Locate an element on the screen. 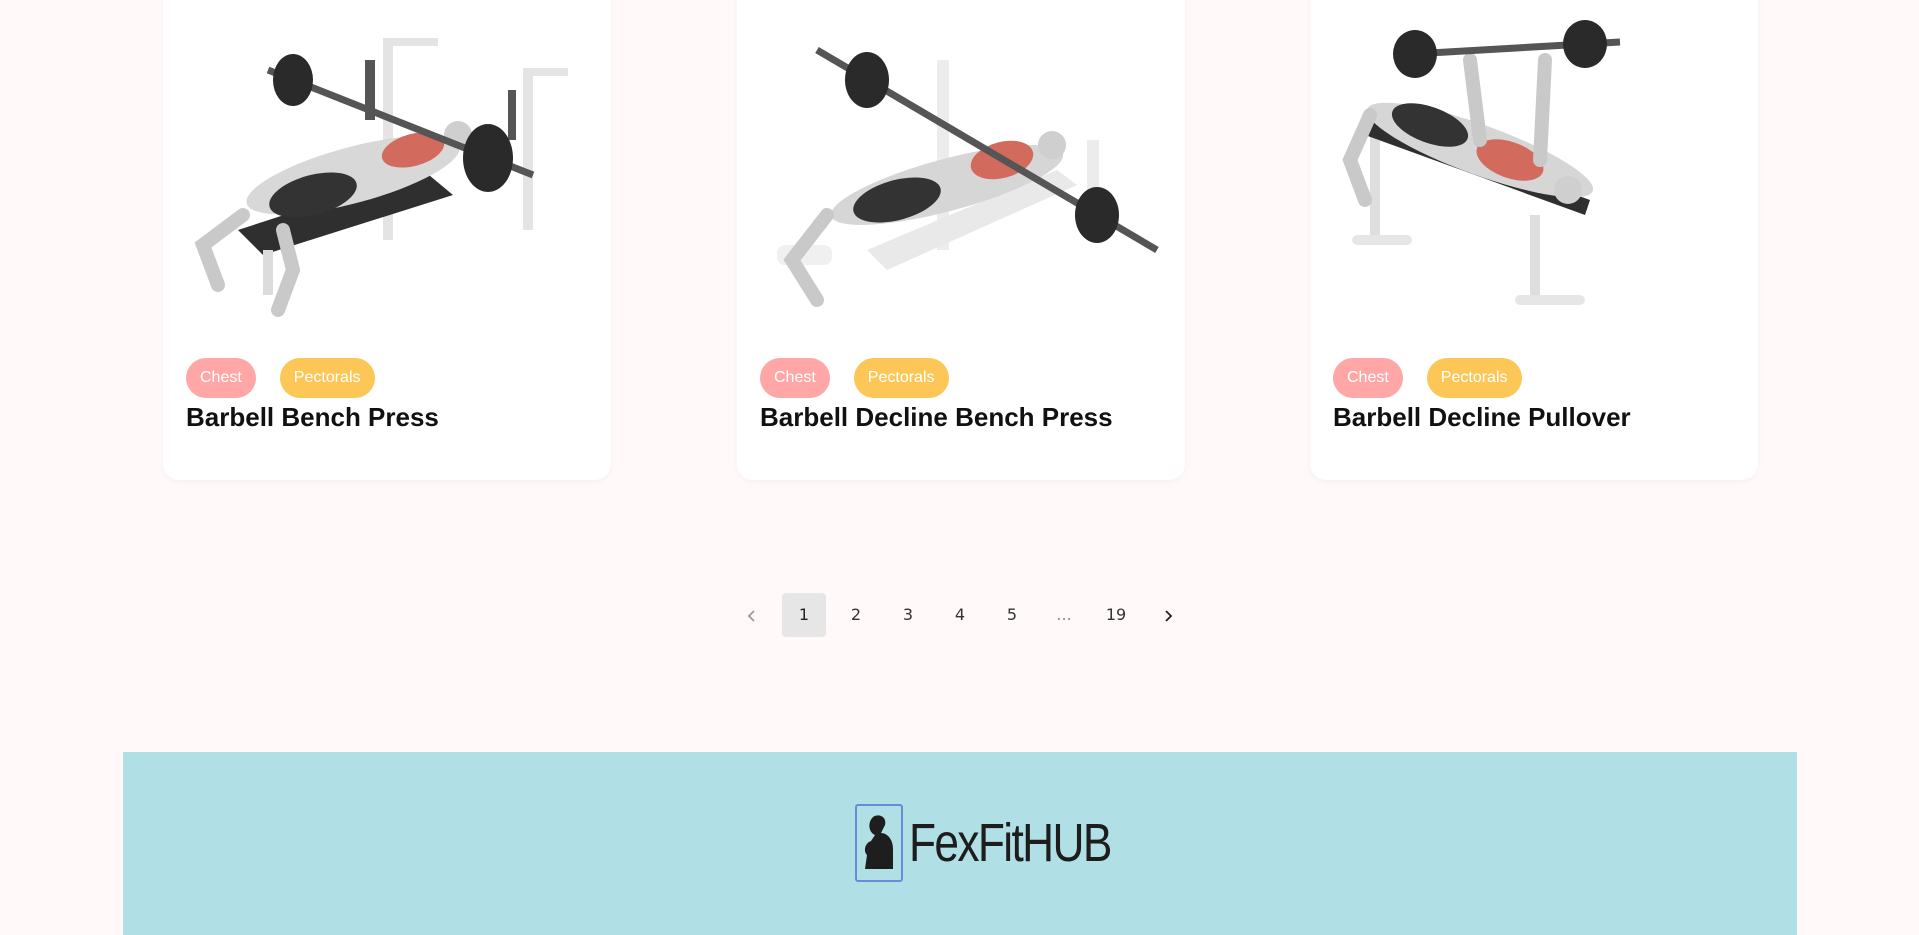 The image size is (1919, 935). page-button-2: 2 is located at coordinates (856, 615).